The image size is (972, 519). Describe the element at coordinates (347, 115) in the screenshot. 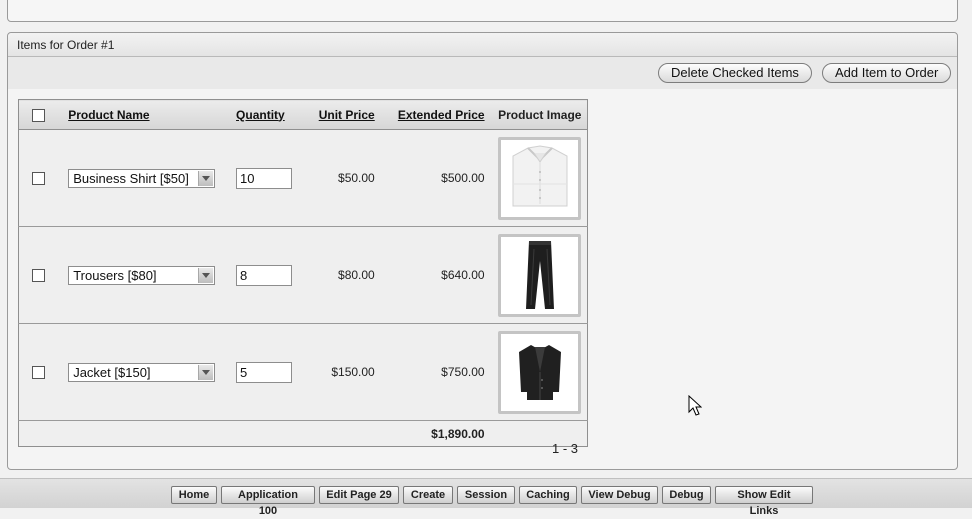

I see `sort-unit-price-link: Unit Price` at that location.